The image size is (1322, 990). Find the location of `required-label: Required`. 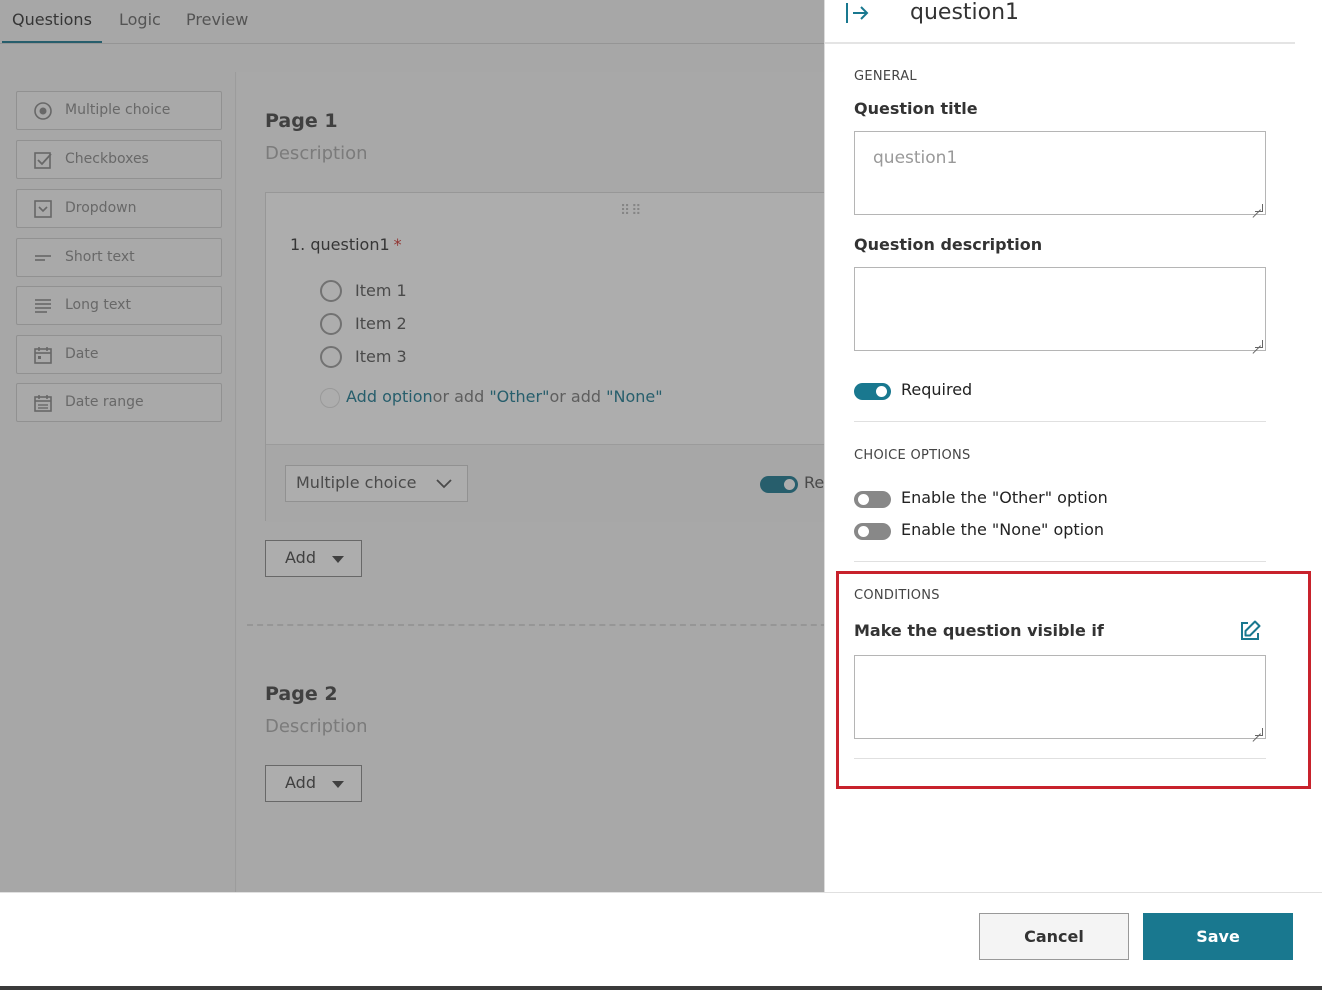

required-label: Required is located at coordinates (936, 389).